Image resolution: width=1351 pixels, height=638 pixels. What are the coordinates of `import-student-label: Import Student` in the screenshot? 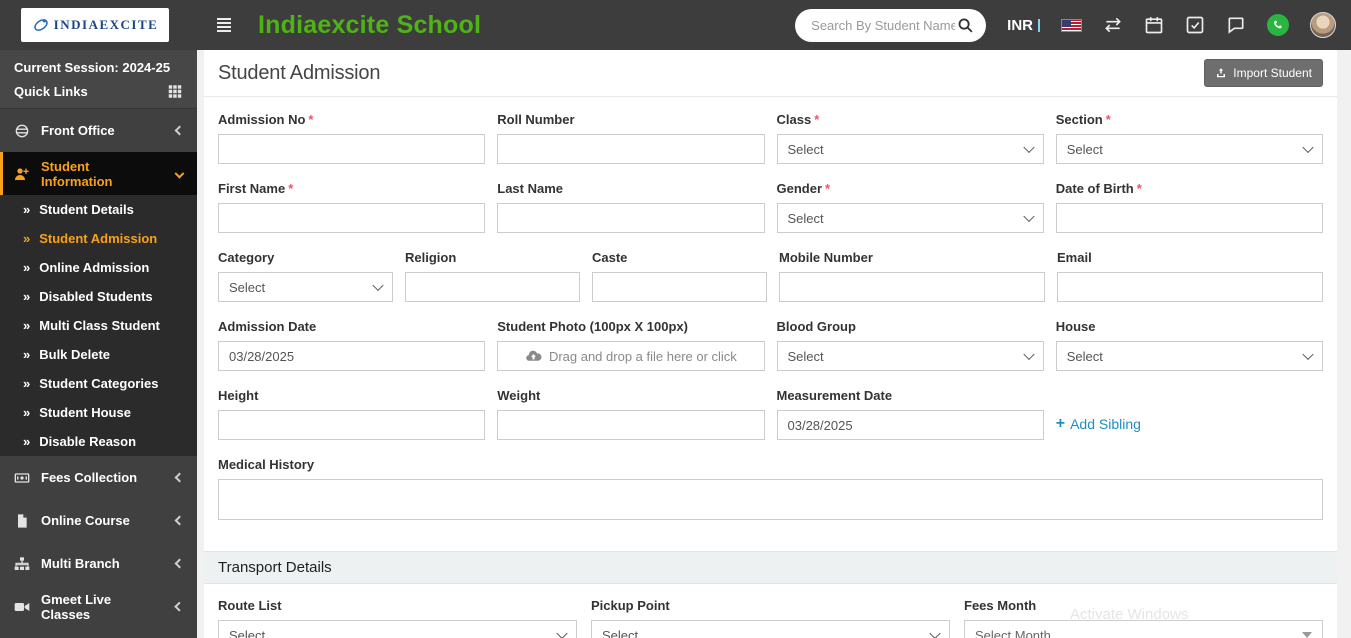 It's located at (1272, 73).